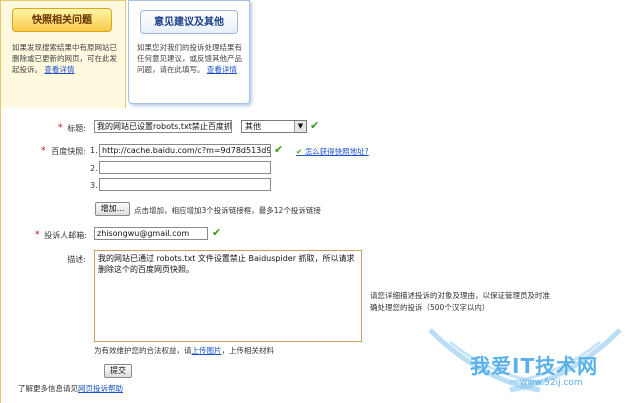 The image size is (640, 403). What do you see at coordinates (94, 150) in the screenshot?
I see `snapshot-url-num-1: 1.` at bounding box center [94, 150].